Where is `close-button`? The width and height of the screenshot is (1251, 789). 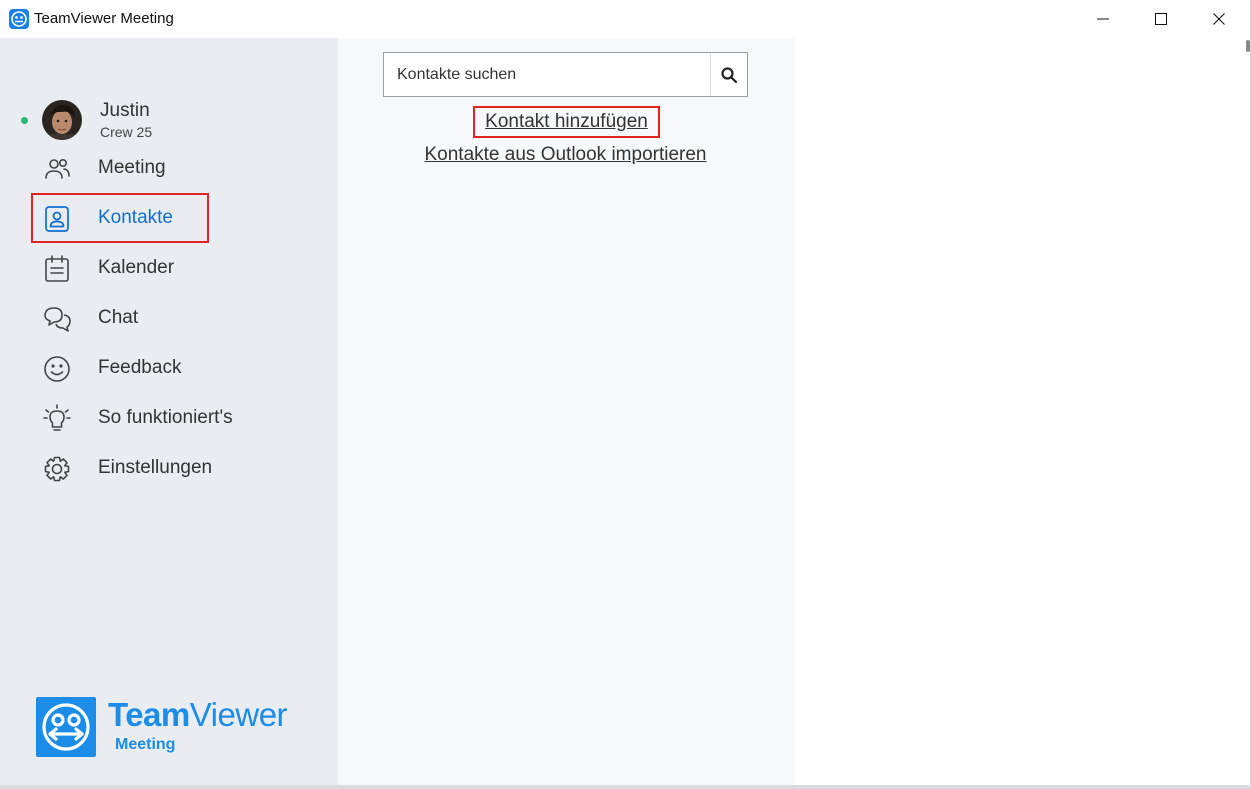
close-button is located at coordinates (1219, 19).